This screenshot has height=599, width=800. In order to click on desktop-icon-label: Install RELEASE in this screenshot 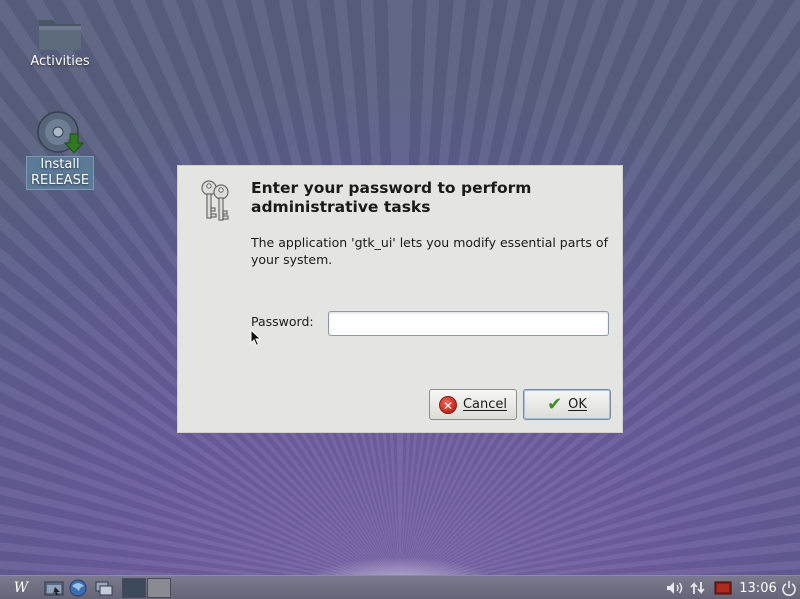, I will do `click(60, 173)`.